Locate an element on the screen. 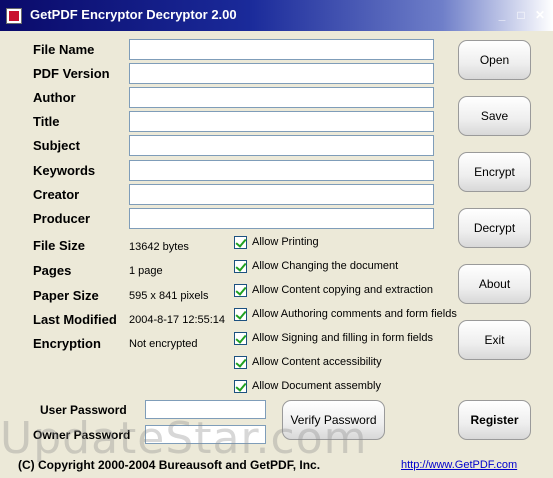 This screenshot has height=478, width=553. exit-button: Exit is located at coordinates (494, 340).